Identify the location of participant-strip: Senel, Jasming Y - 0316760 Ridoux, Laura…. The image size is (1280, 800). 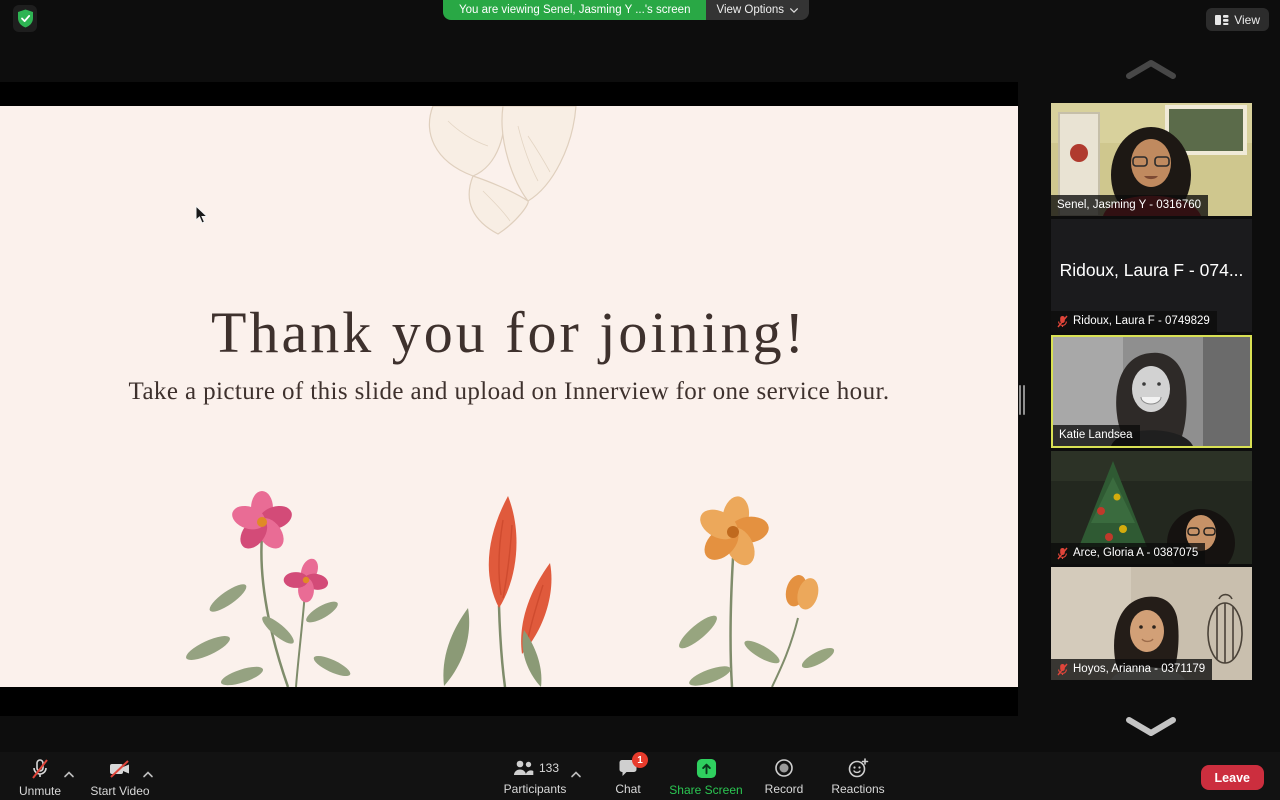
(1151, 393).